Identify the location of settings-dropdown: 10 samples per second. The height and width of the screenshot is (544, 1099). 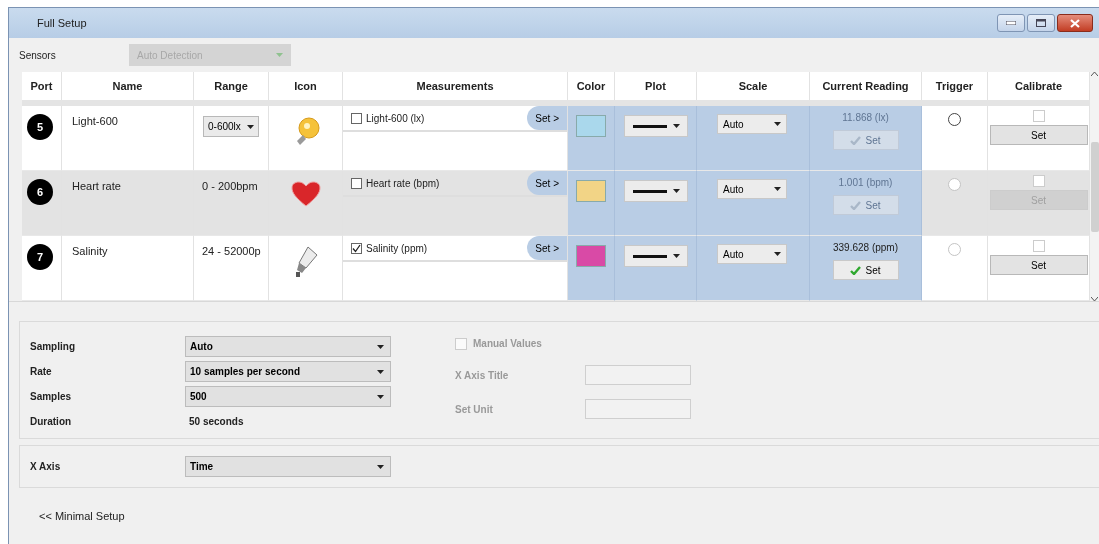
(288, 371).